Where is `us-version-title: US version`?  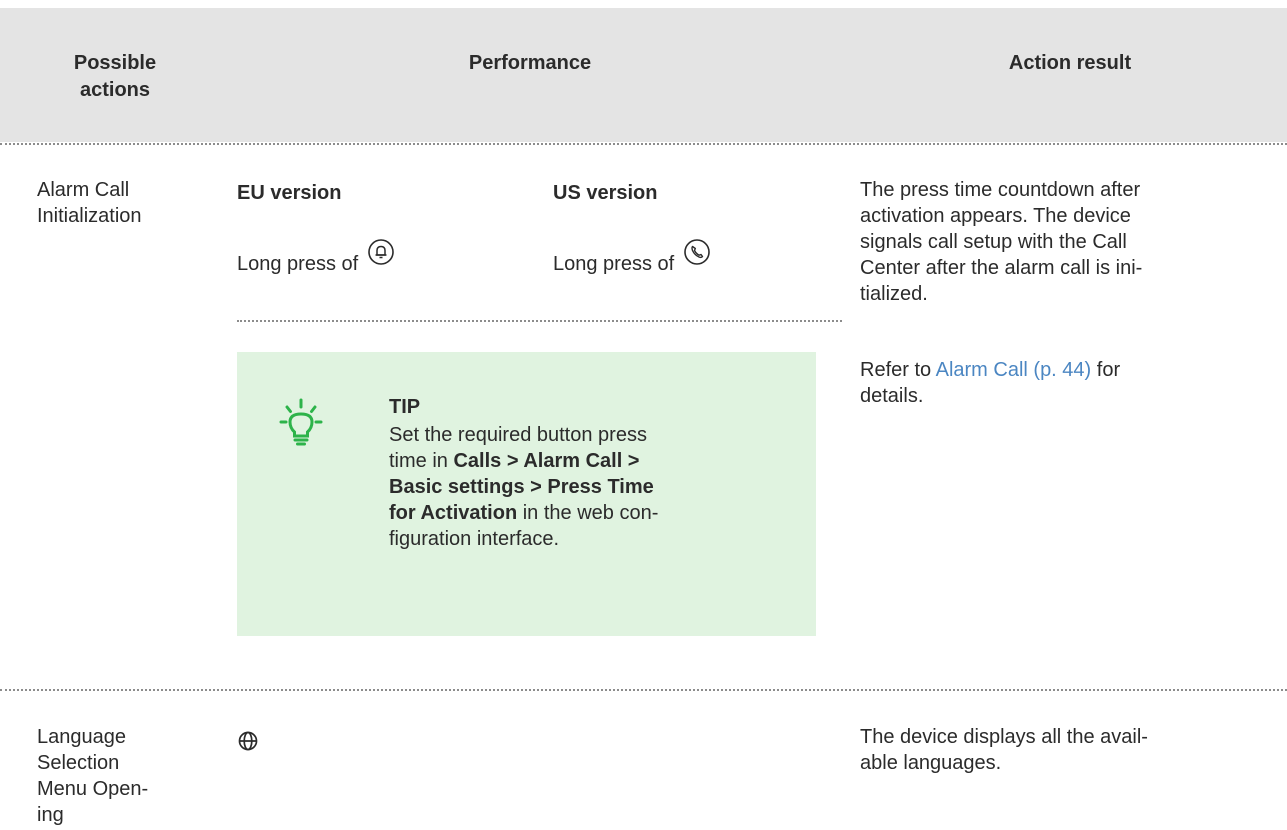 us-version-title: US version is located at coordinates (605, 193).